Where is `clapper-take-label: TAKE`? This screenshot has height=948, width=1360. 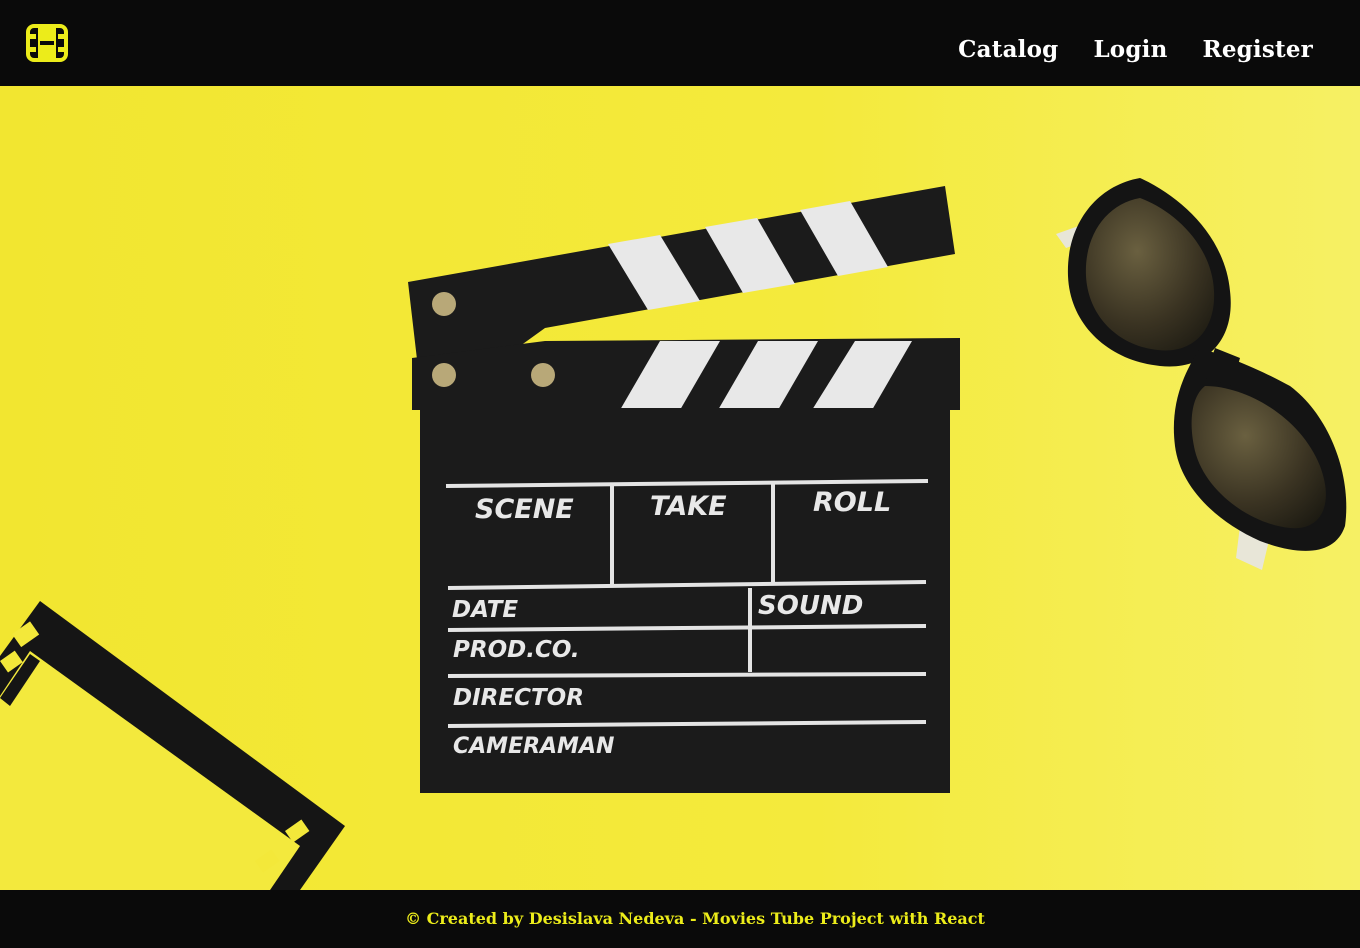 clapper-take-label: TAKE is located at coordinates (688, 506).